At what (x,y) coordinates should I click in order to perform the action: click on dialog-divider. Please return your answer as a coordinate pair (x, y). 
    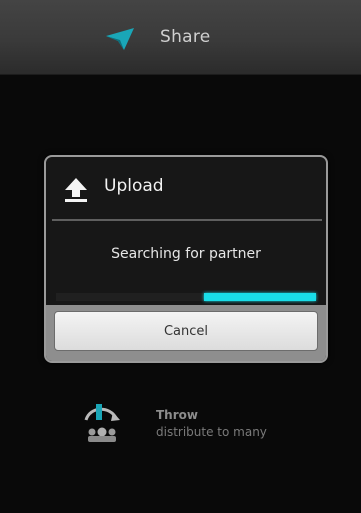
    Looking at the image, I should click on (187, 220).